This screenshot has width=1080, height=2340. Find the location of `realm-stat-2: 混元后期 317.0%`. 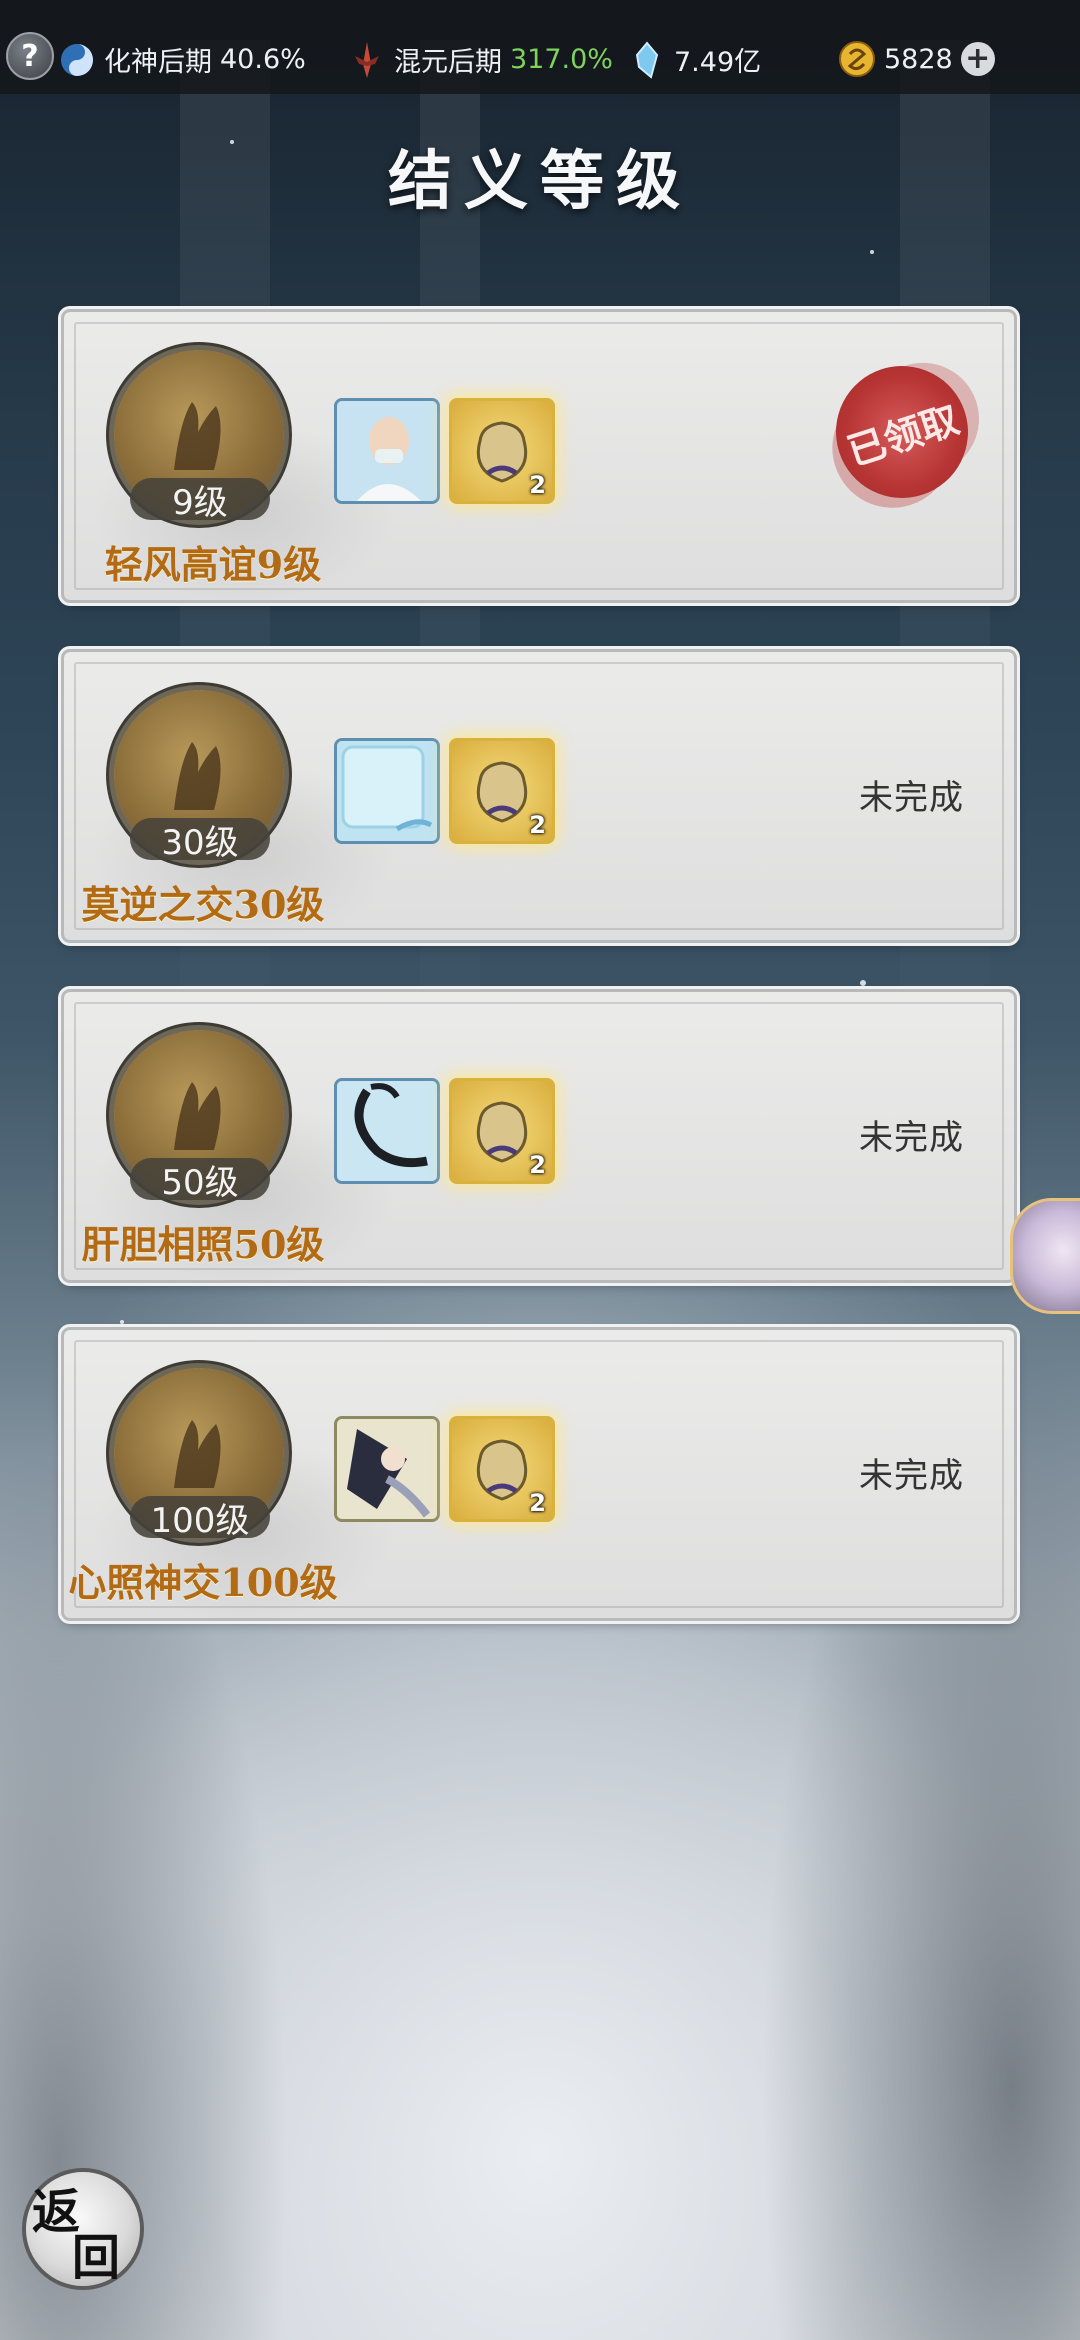

realm-stat-2: 混元后期 317.0% is located at coordinates (480, 59).